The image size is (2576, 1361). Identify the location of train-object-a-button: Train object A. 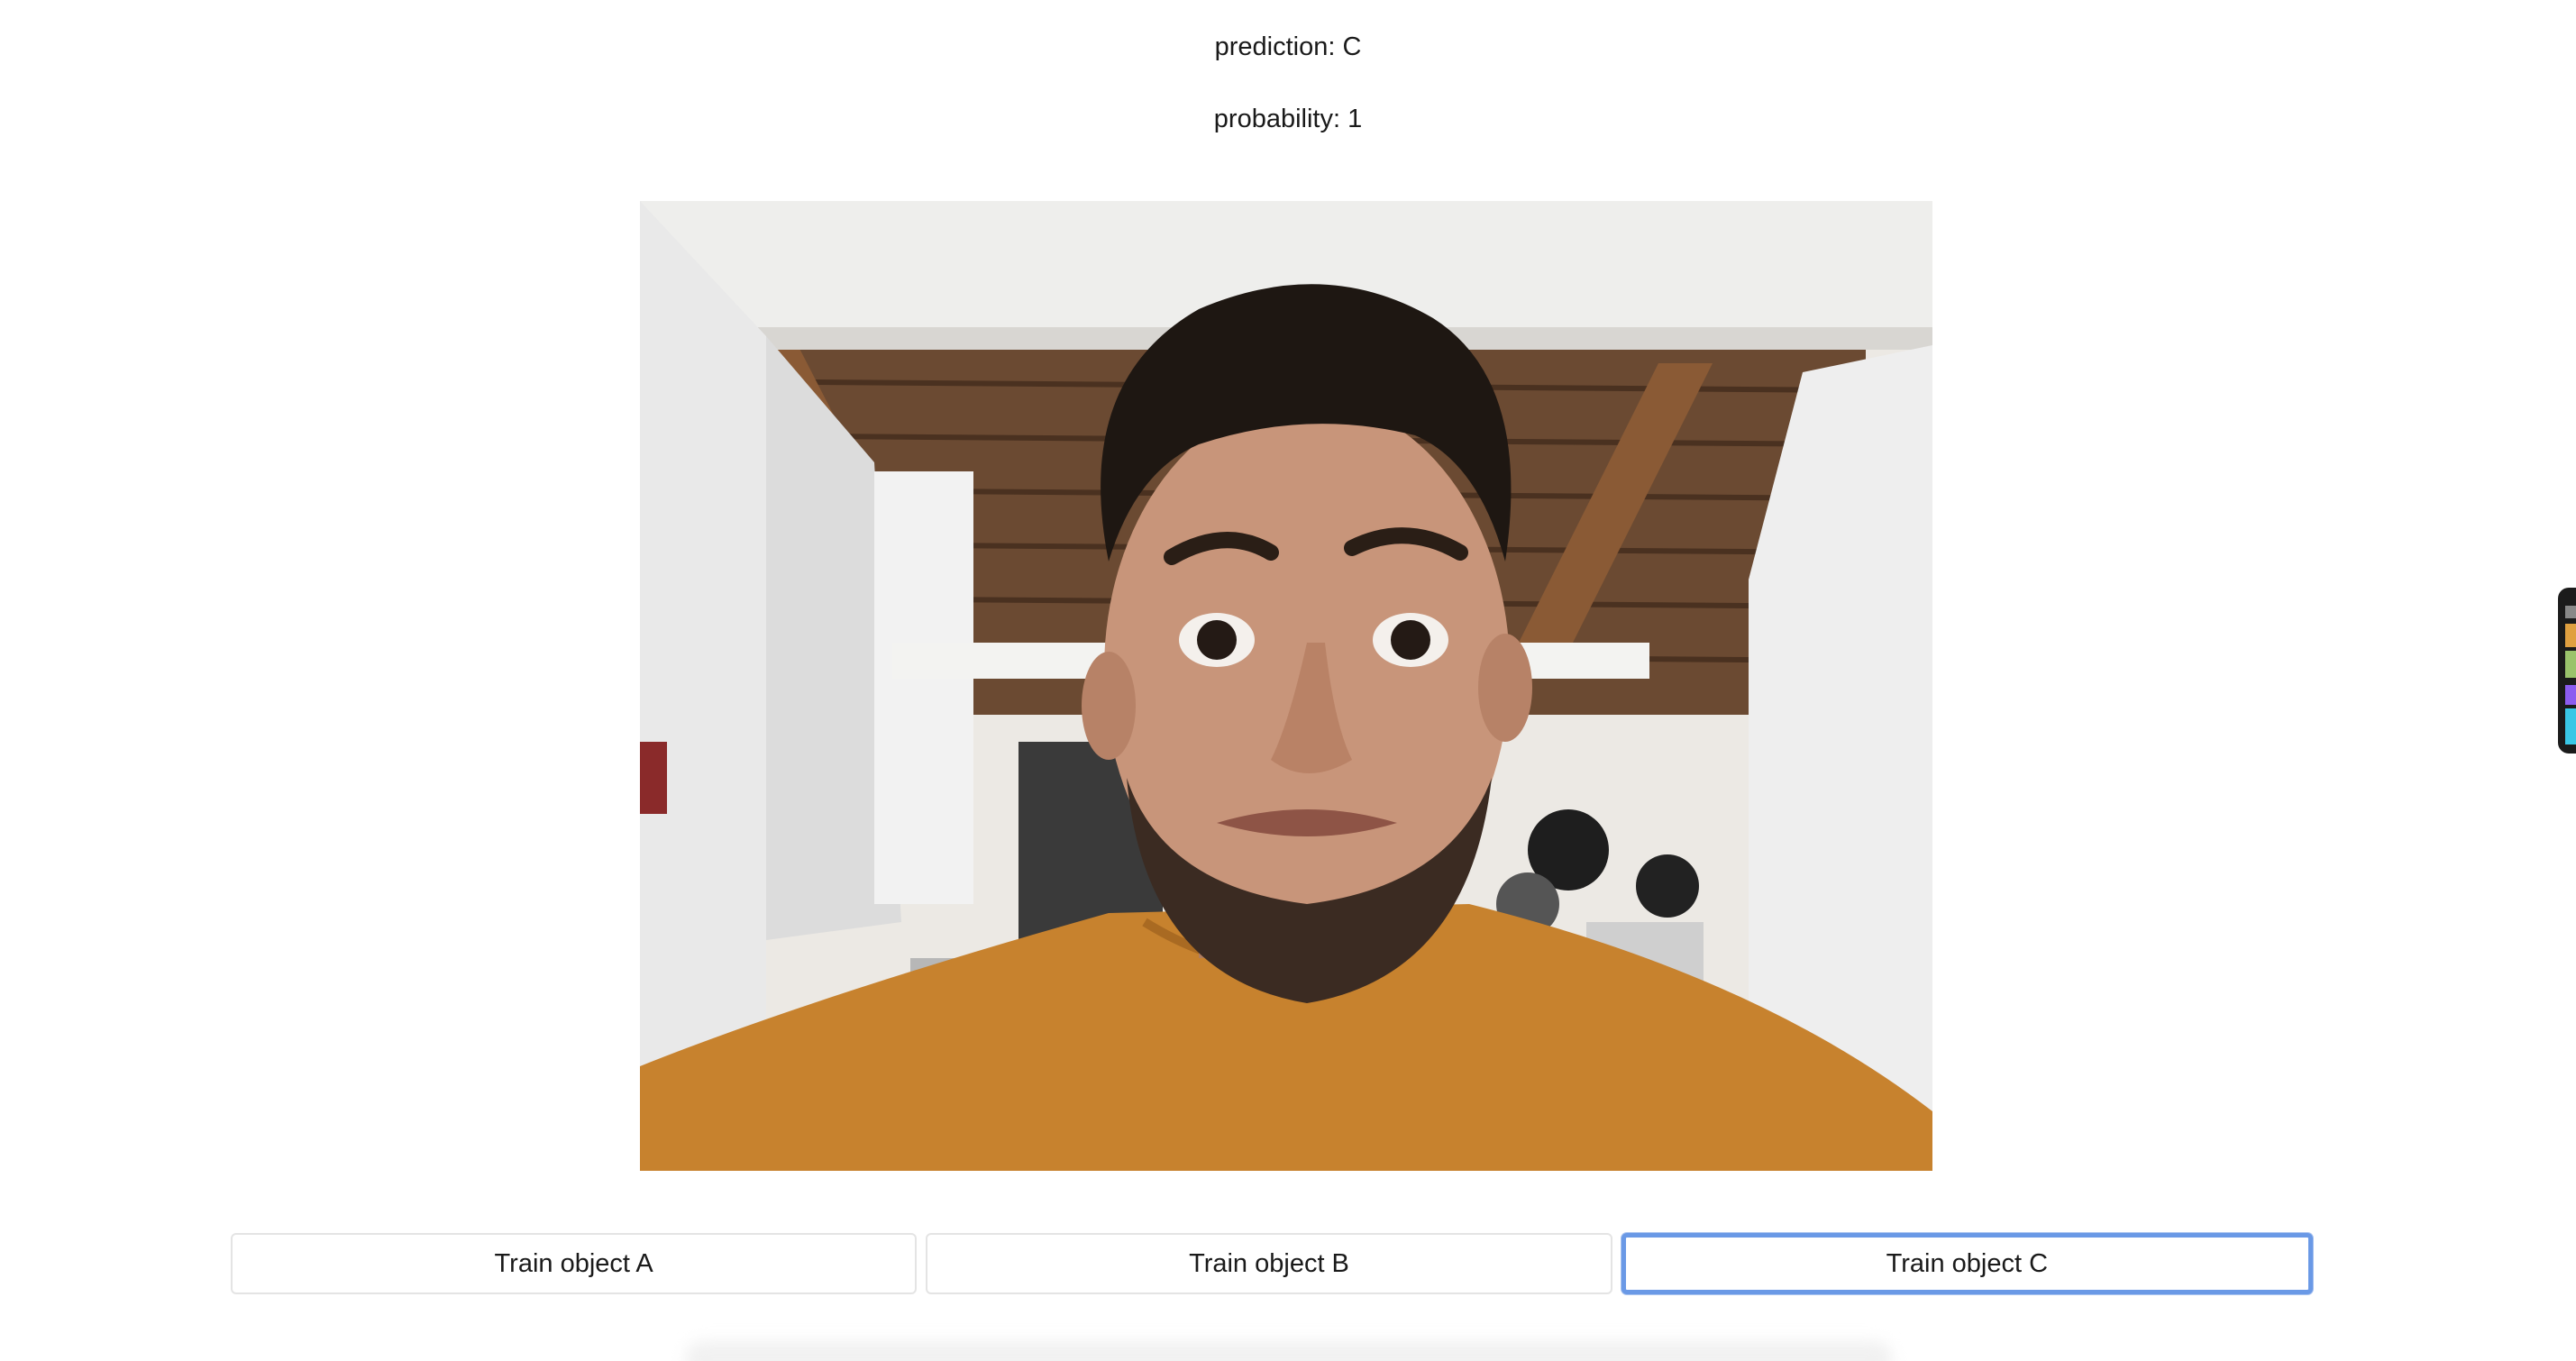
(574, 1263).